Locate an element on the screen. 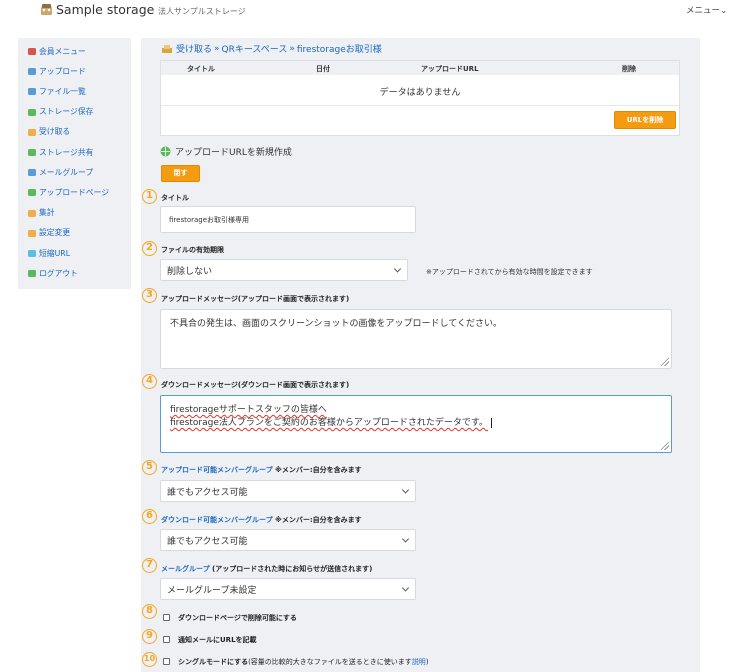  upload-url-table: タイトル 日付 アップロードURL 削除 データはありません URLを削除 is located at coordinates (420, 98).